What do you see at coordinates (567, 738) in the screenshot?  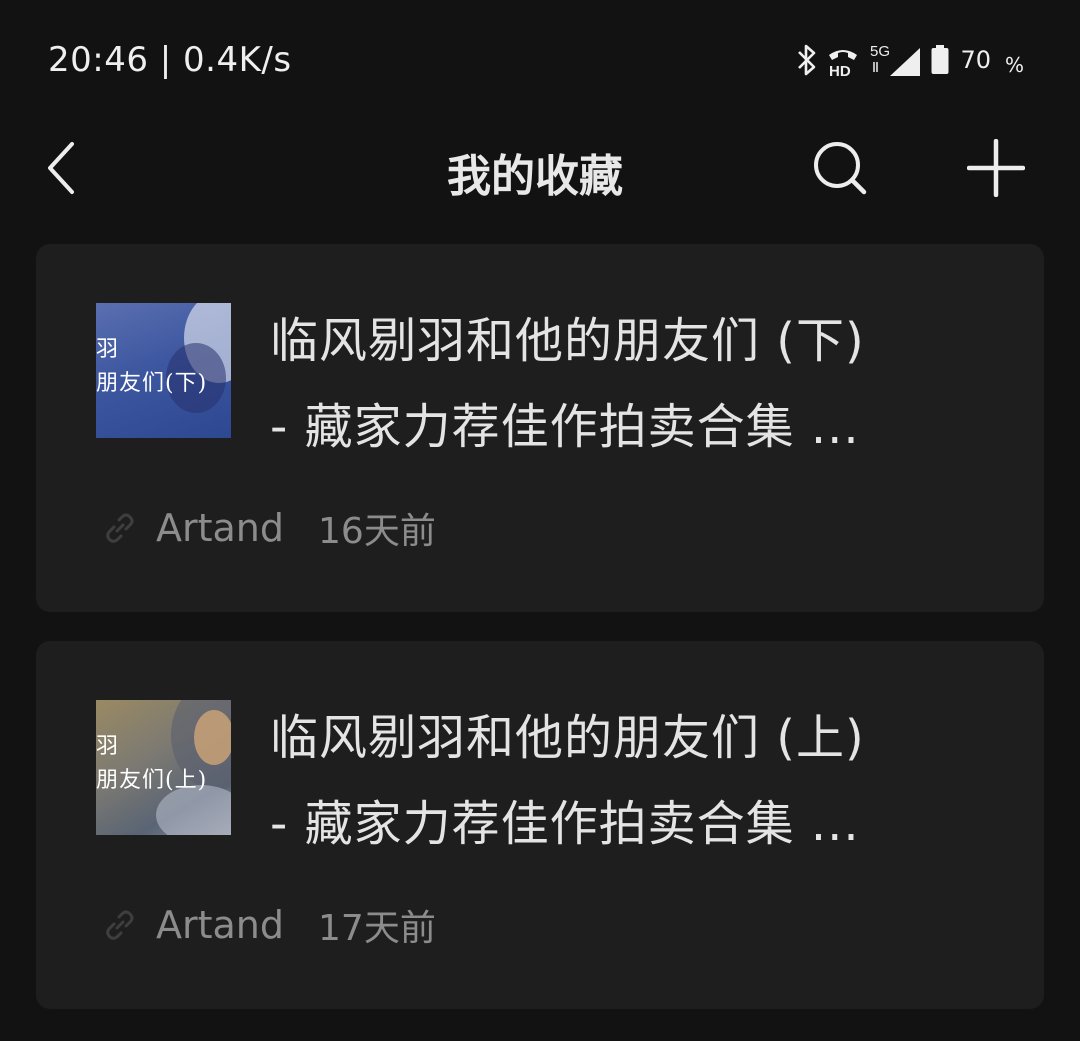 I see `card-title-line1: 临风剔羽和他的朋友们 (上)` at bounding box center [567, 738].